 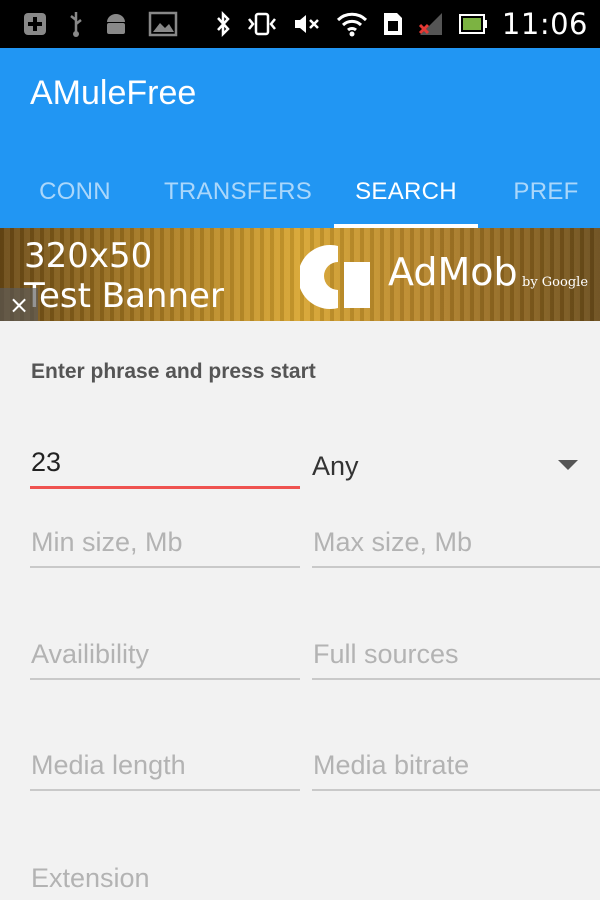 I want to click on admob-by-google: by Google, so click(x=555, y=282).